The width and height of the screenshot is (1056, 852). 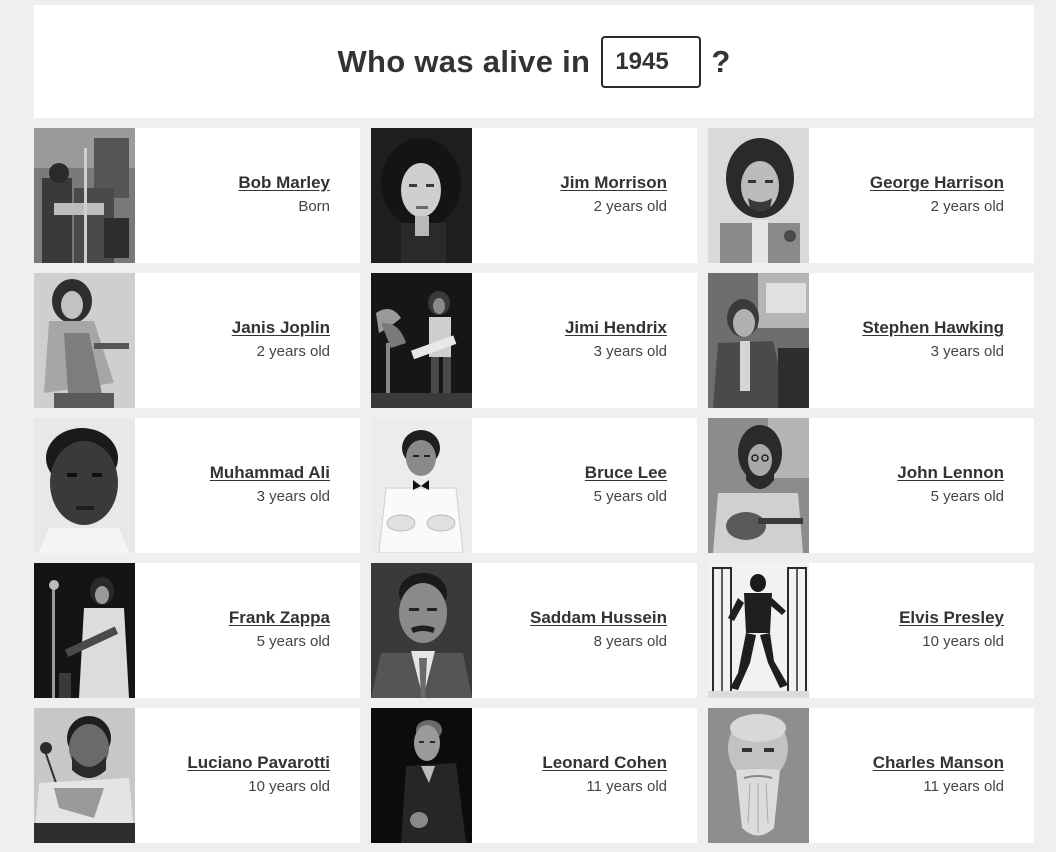 I want to click on person-name-link: Jim Morrison, so click(x=613, y=183).